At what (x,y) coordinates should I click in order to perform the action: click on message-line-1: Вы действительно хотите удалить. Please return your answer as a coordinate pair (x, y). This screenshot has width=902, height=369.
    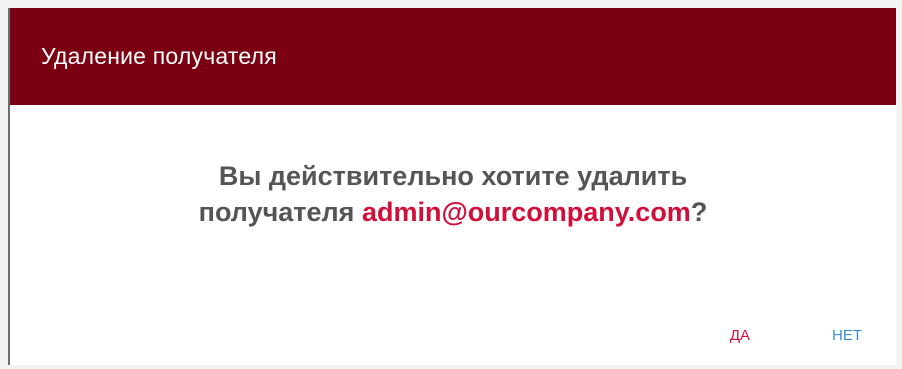
    Looking at the image, I should click on (453, 176).